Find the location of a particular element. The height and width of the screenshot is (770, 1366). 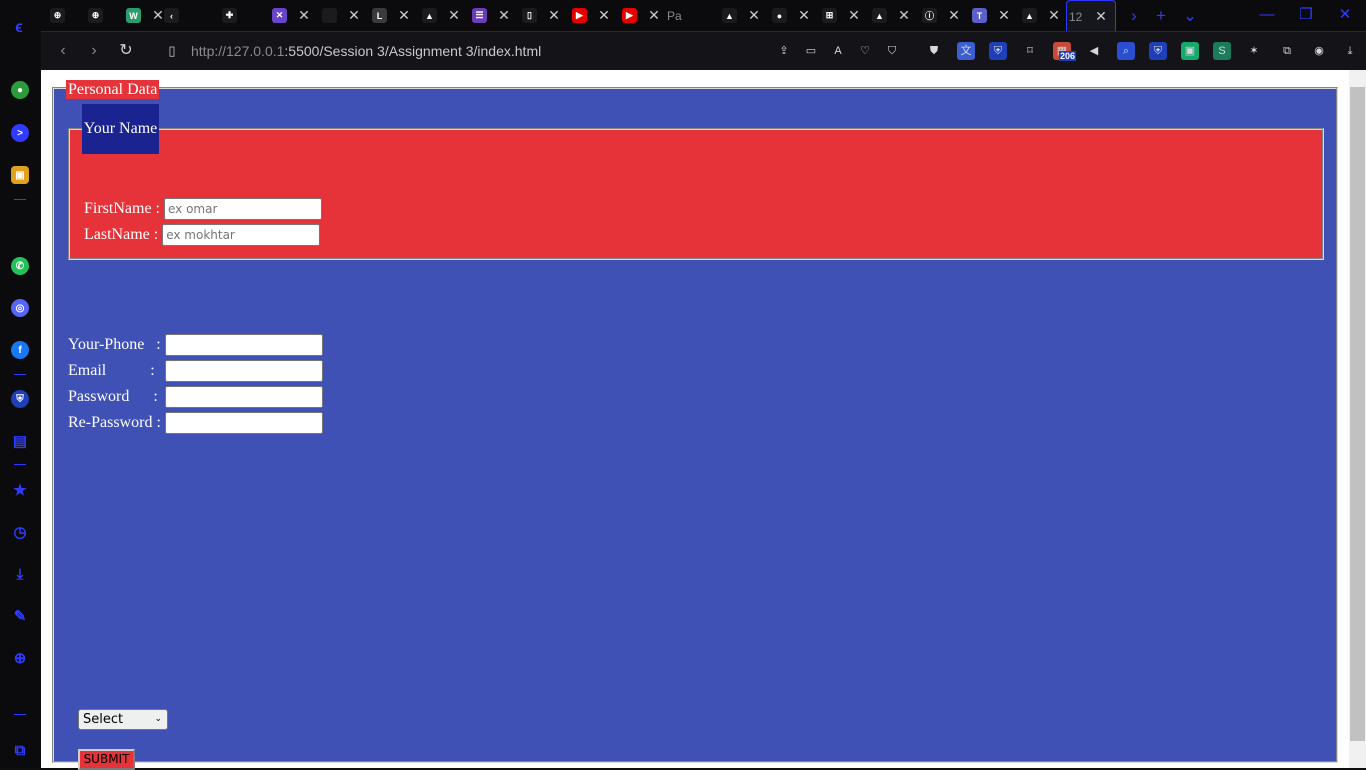

url-host: http://127.0.0.1 is located at coordinates (238, 51).